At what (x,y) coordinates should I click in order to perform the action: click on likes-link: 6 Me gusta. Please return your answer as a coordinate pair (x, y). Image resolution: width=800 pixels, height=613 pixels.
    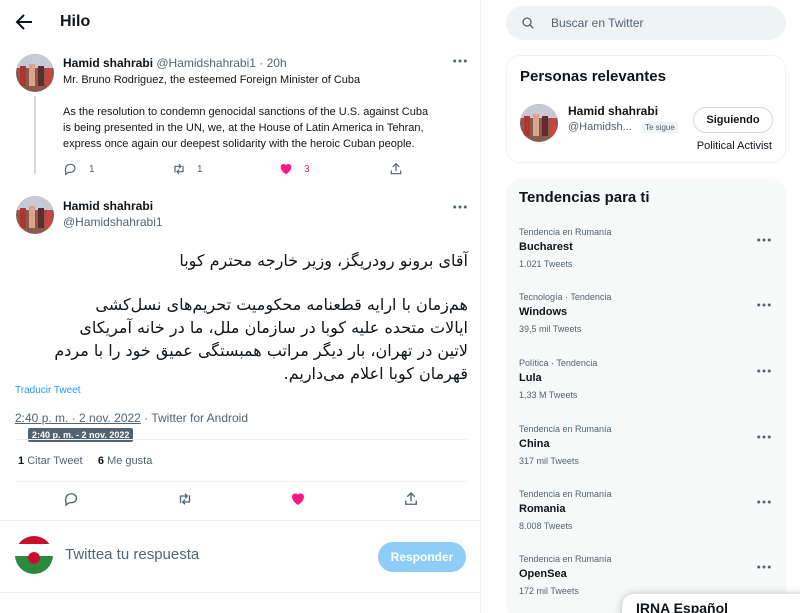
    Looking at the image, I should click on (125, 461).